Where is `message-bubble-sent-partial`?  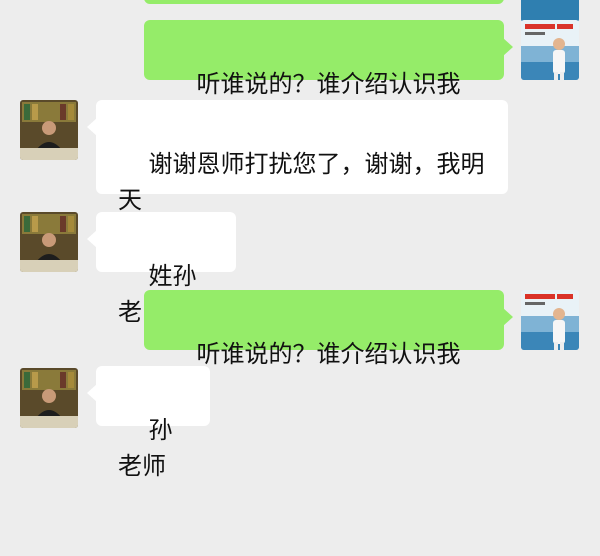 message-bubble-sent-partial is located at coordinates (324, 2).